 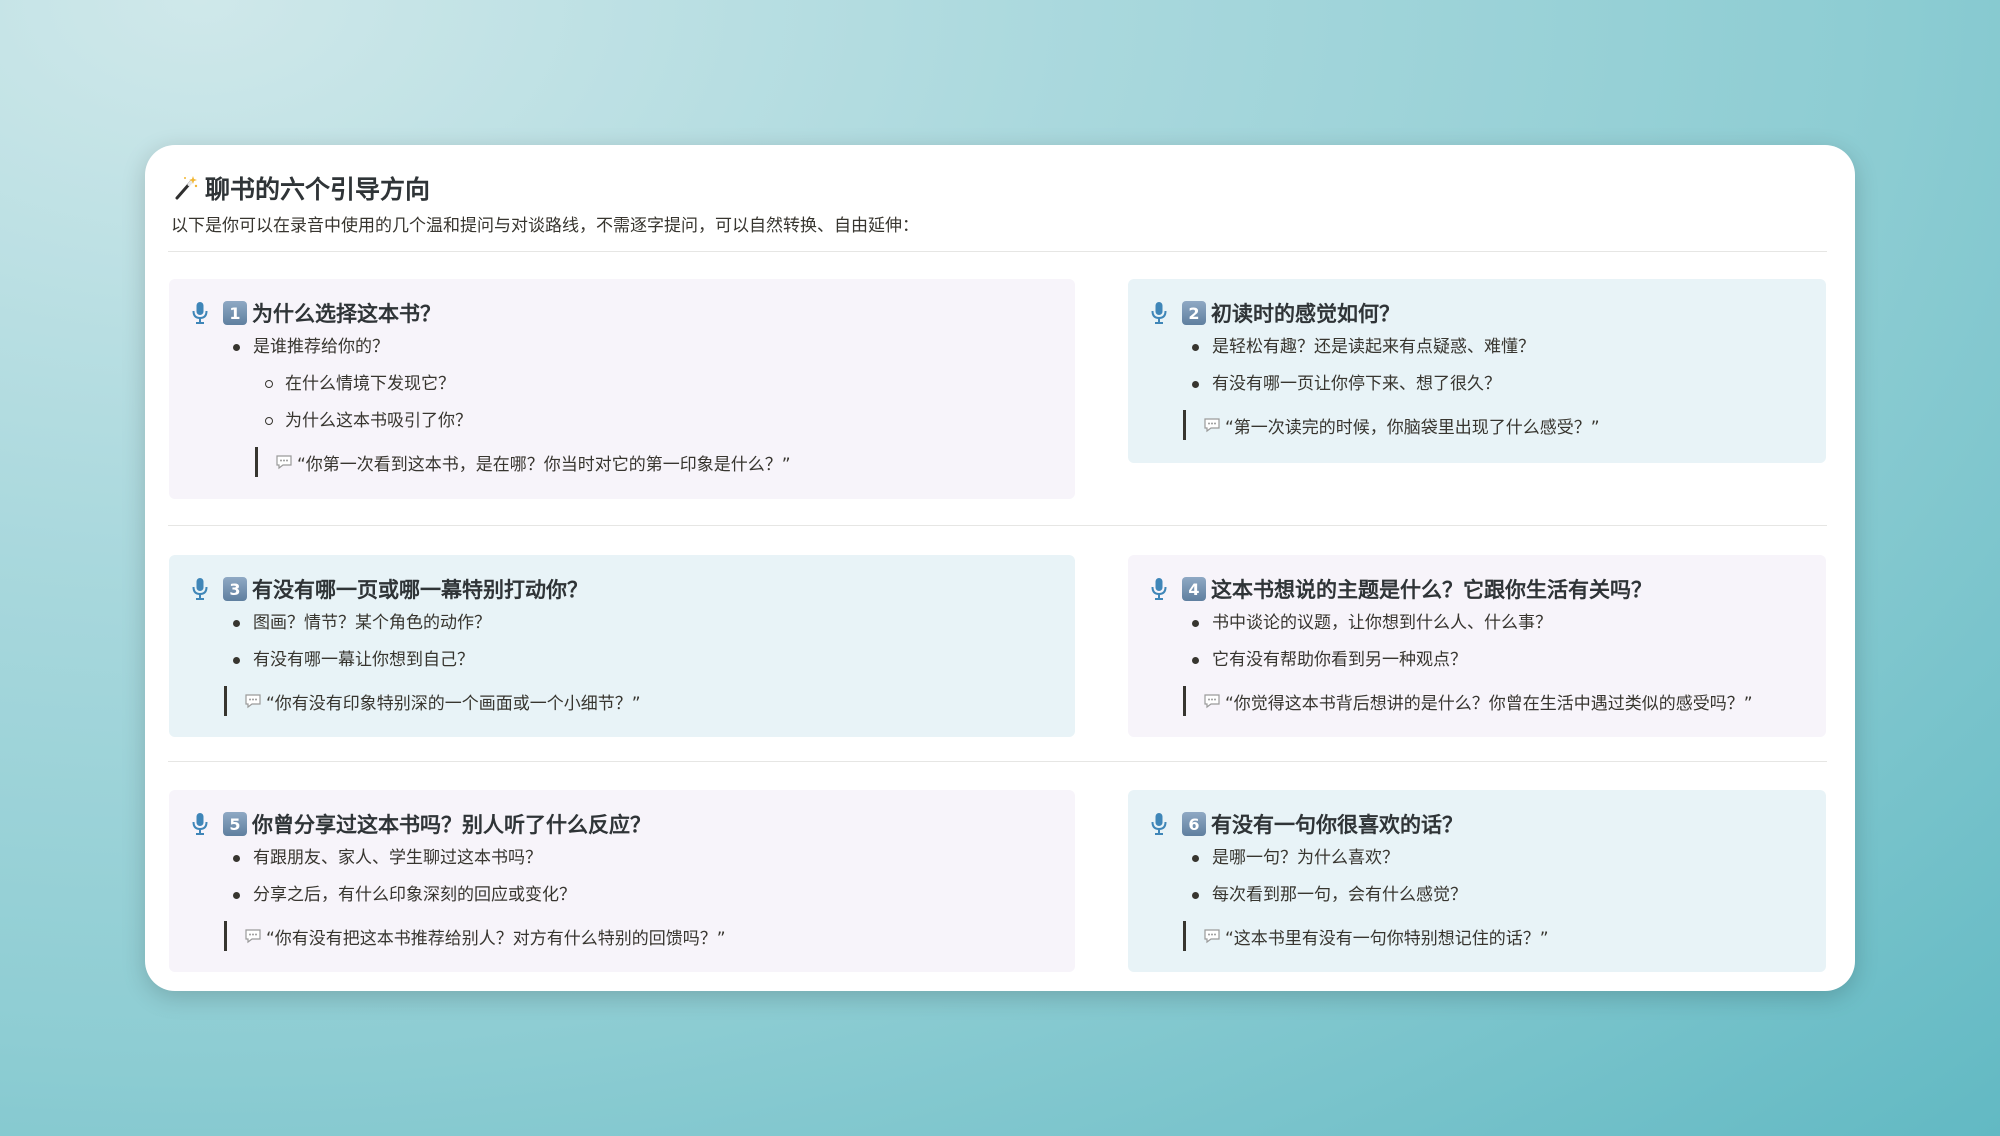 What do you see at coordinates (622, 421) in the screenshot?
I see `list-item: 为什么这本书吸引了你？` at bounding box center [622, 421].